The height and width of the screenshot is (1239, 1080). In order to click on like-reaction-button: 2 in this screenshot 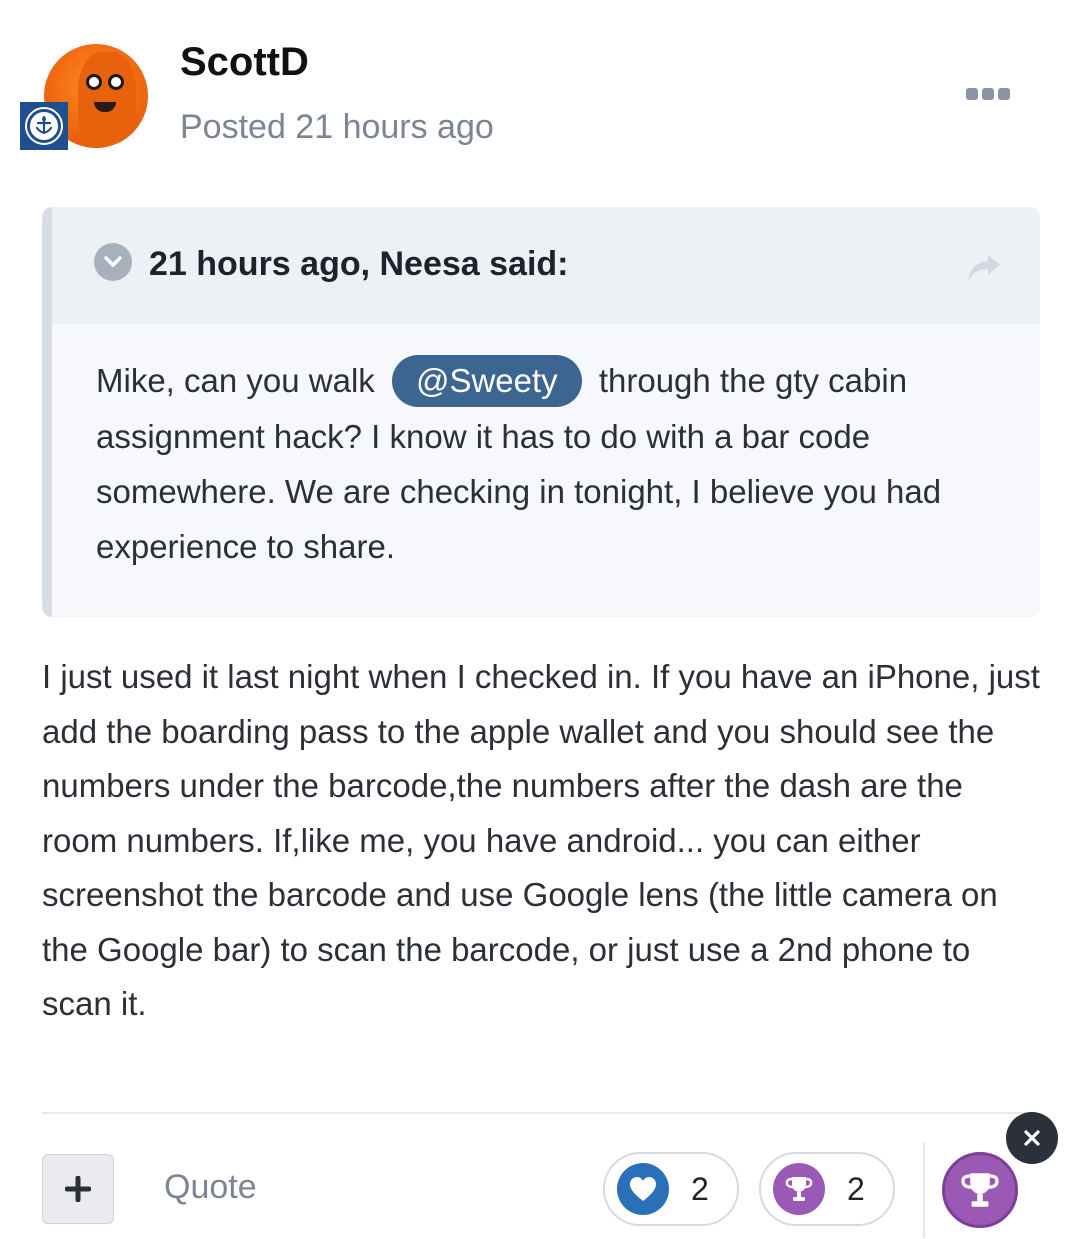, I will do `click(671, 1189)`.